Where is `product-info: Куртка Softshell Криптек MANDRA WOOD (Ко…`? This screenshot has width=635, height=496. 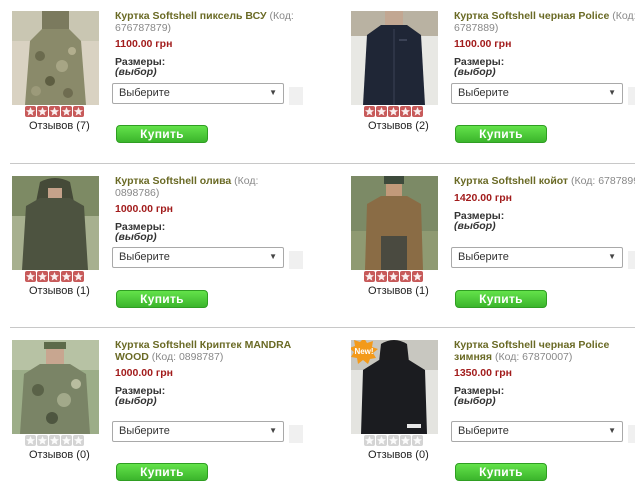 product-info: Куртка Softshell Криптек MANDRA WOOD (Ко… is located at coordinates (210, 372).